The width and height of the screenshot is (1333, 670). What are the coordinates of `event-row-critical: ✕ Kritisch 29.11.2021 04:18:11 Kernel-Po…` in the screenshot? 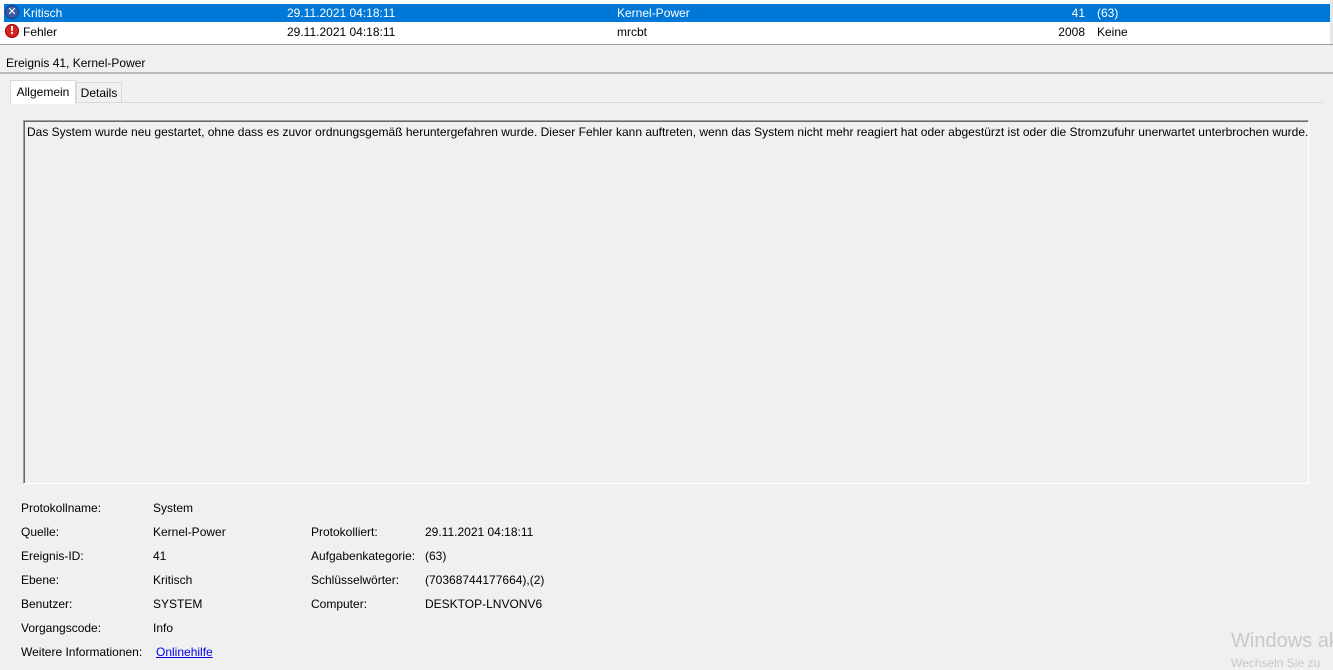 It's located at (668, 13).